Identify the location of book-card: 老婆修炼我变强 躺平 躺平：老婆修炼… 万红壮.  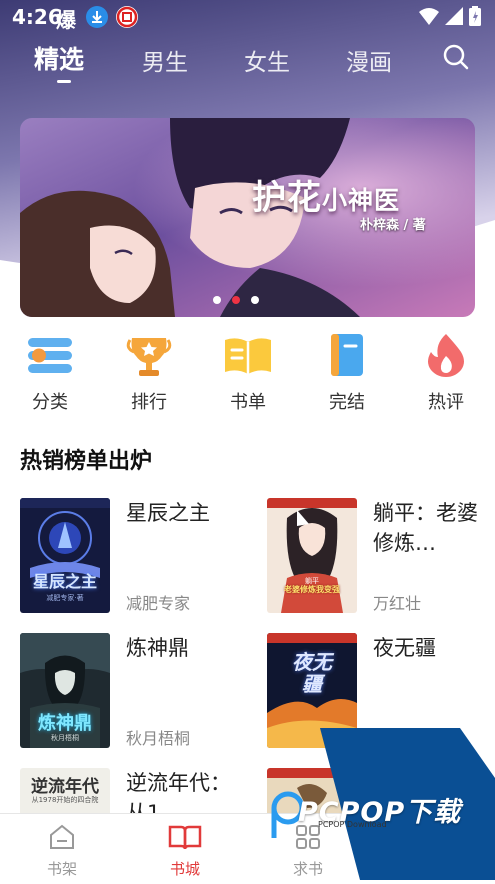
(372, 555).